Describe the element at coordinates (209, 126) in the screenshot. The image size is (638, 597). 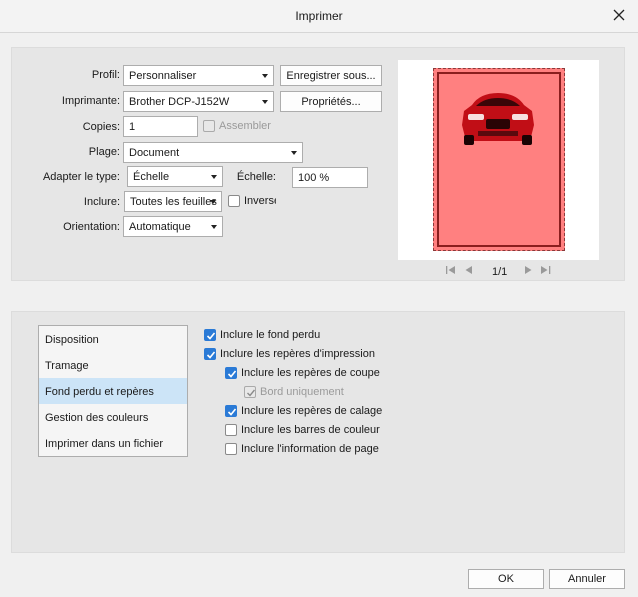
I see `collate-checkbox` at that location.